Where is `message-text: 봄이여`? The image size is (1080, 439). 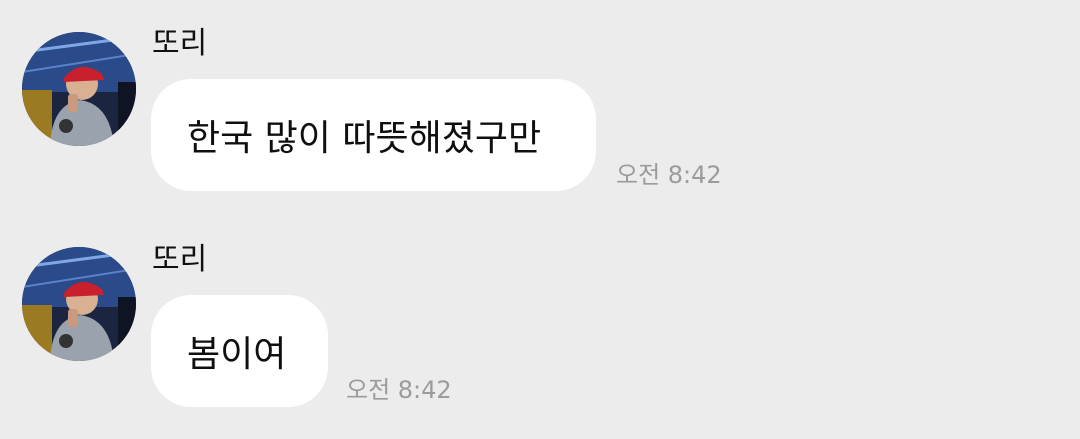
message-text: 봄이여 is located at coordinates (237, 354).